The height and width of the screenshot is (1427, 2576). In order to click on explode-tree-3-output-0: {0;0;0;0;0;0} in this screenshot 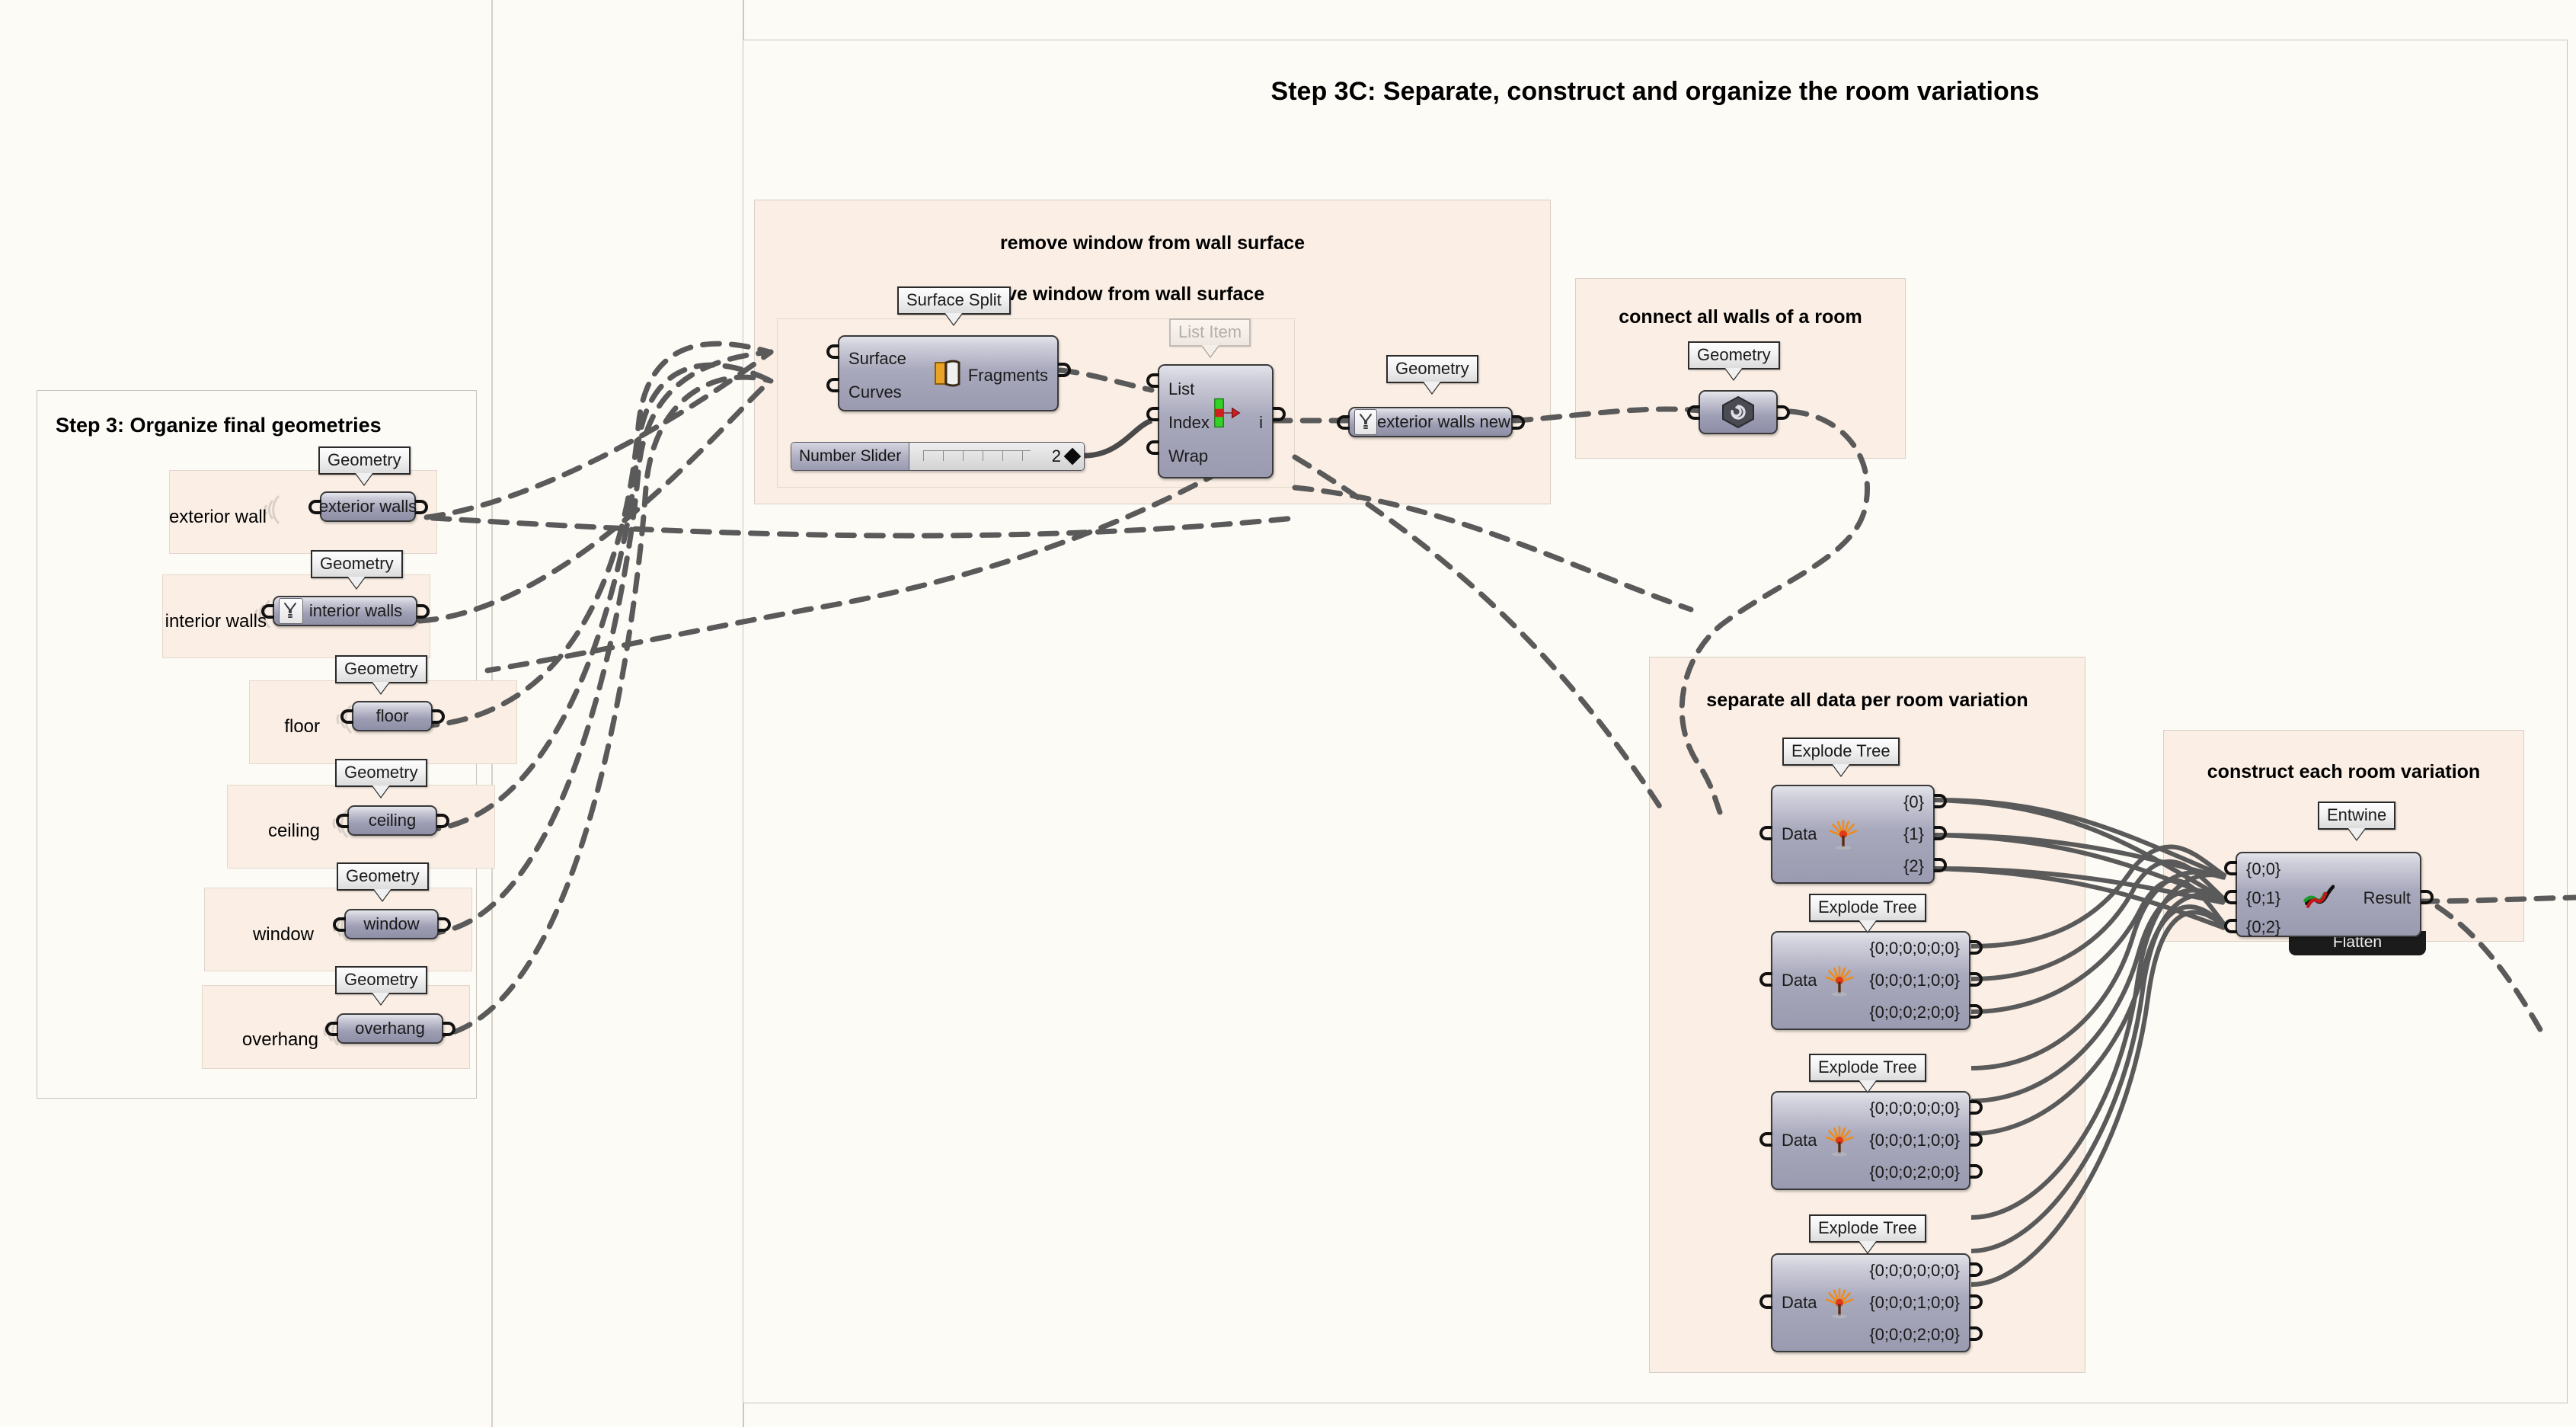, I will do `click(1915, 1108)`.